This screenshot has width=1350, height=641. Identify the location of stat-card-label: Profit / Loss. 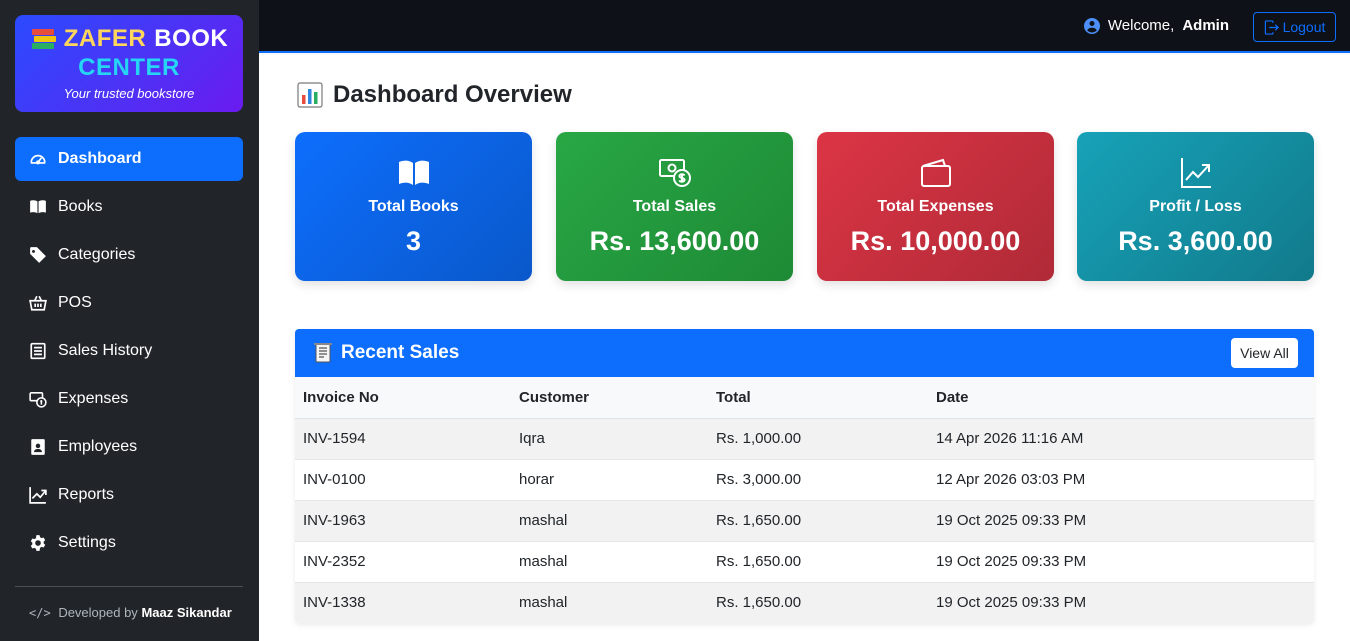
(1195, 206).